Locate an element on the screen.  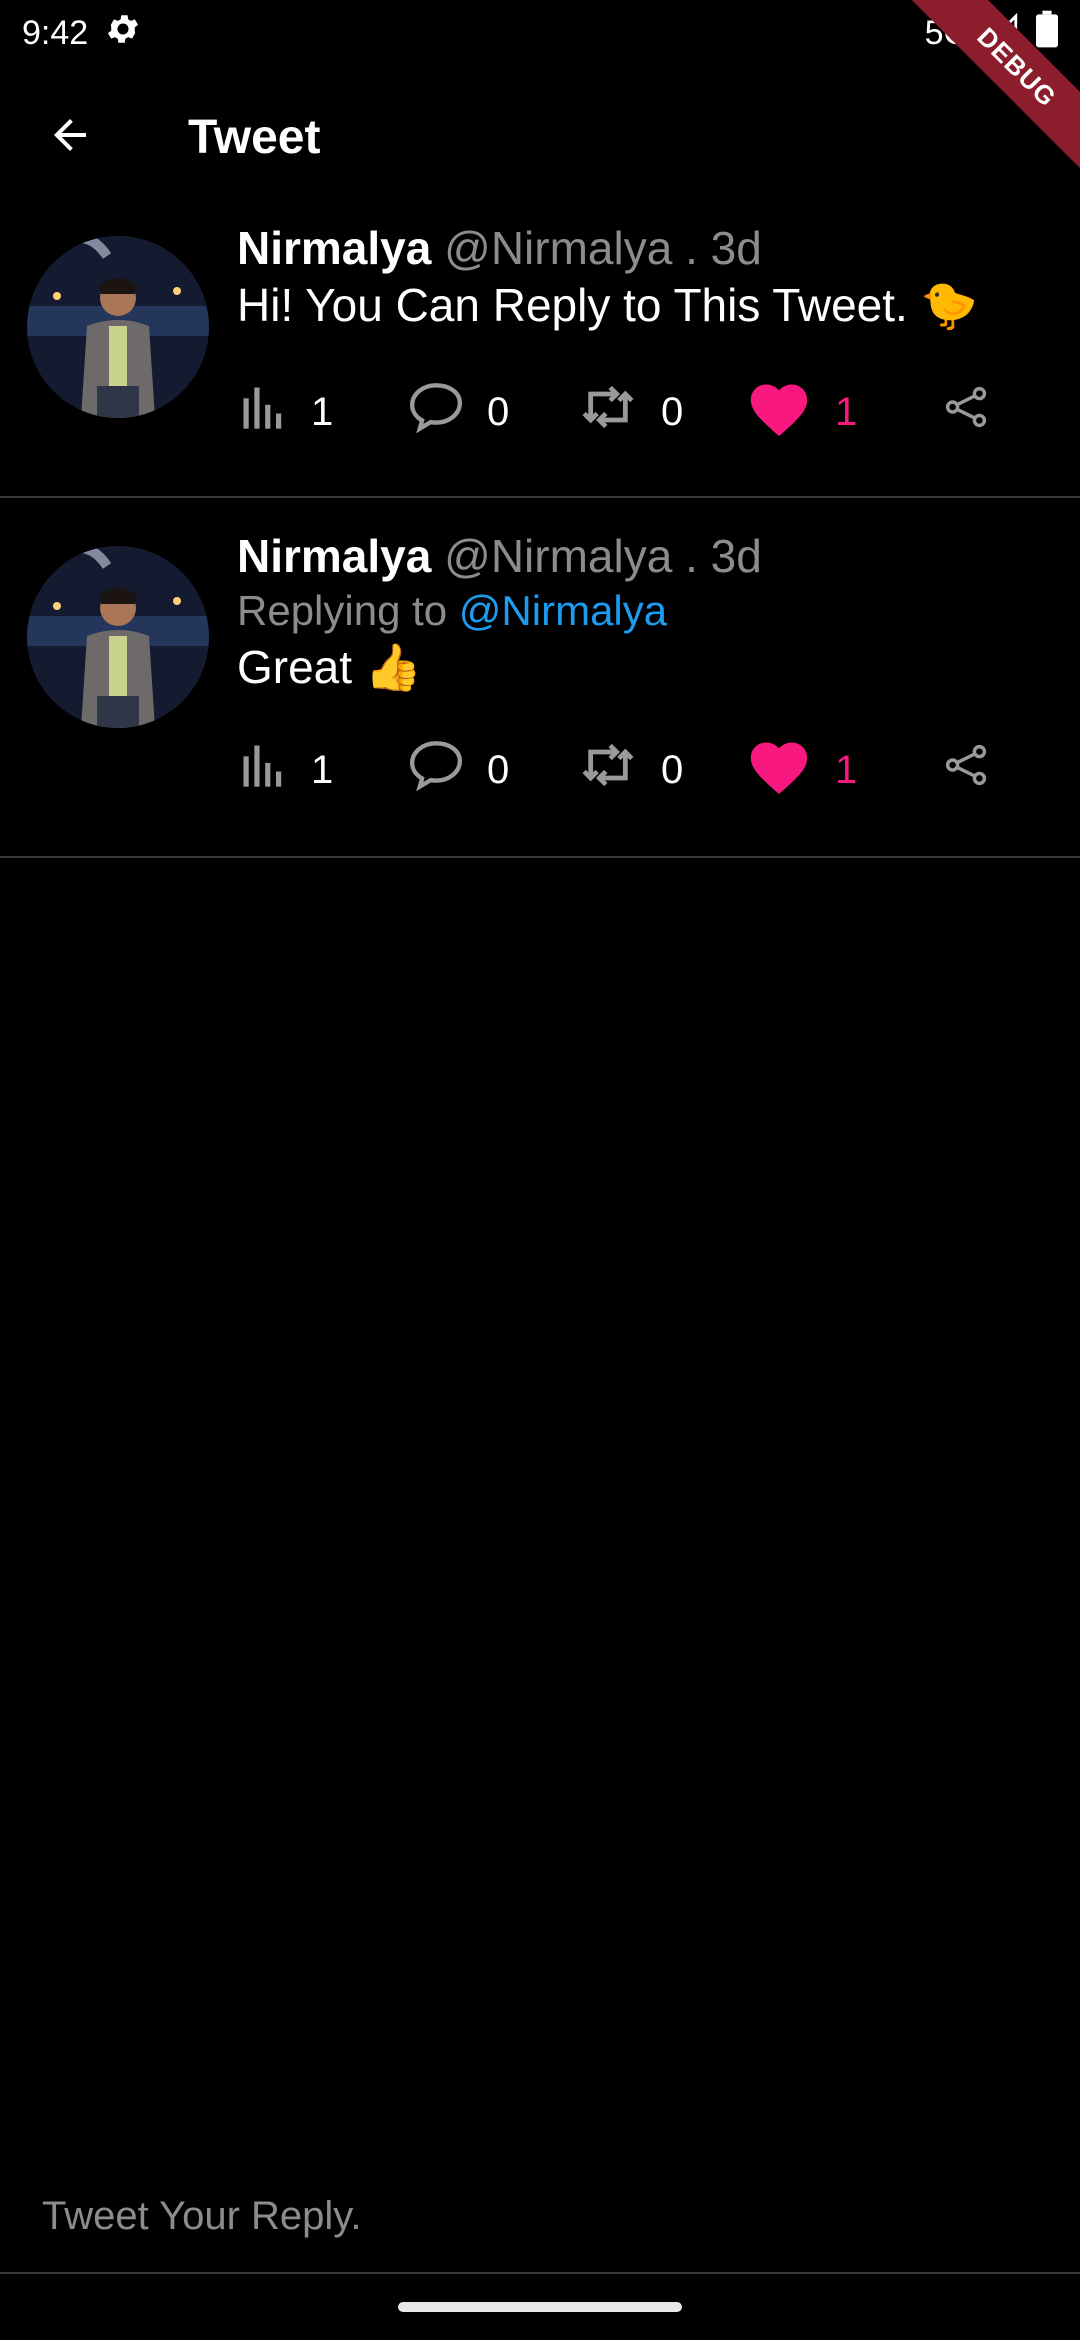
reply-bar is located at coordinates (540, 2217).